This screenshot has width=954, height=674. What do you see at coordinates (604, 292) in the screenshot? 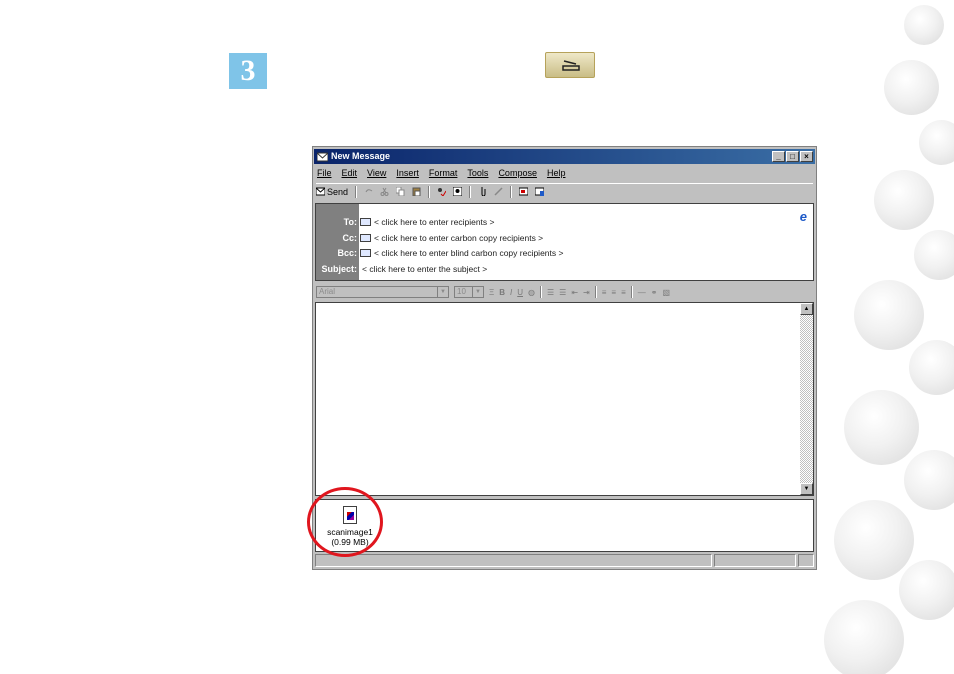
I see `align-left-icon: ≡` at bounding box center [604, 292].